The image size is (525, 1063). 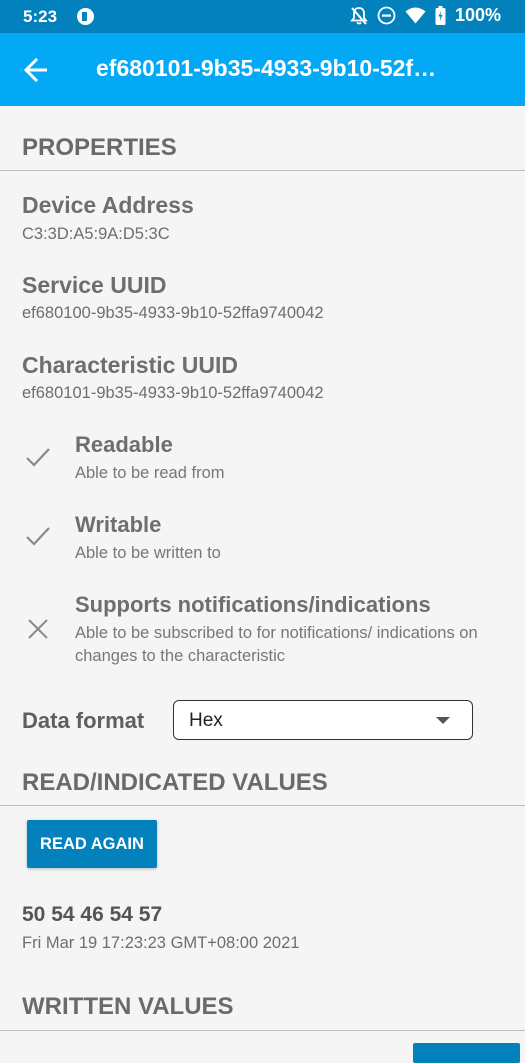 I want to click on capability-notifications-title: Supports notifications/indications, so click(x=253, y=604).